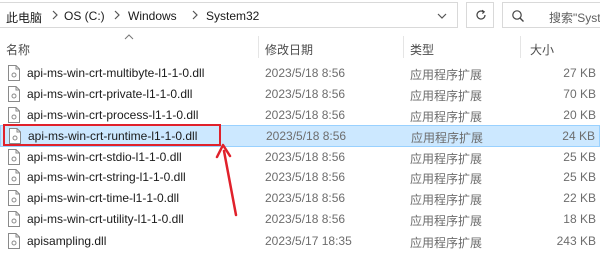 The width and height of the screenshot is (600, 253). I want to click on sort-up-icon, so click(129, 37).